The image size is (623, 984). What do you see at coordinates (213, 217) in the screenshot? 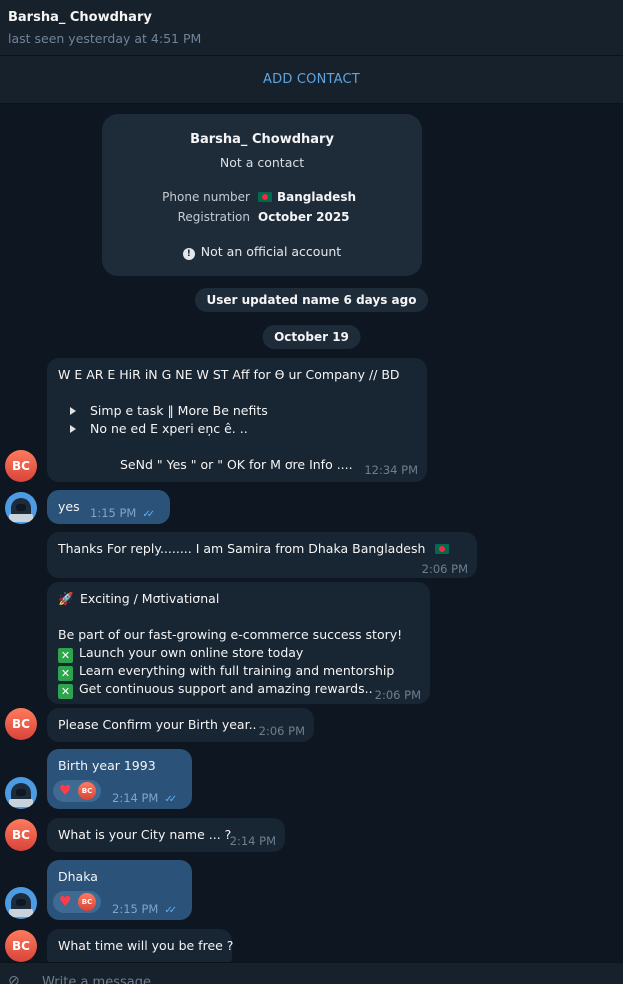
I see `registration-label: Registration` at bounding box center [213, 217].